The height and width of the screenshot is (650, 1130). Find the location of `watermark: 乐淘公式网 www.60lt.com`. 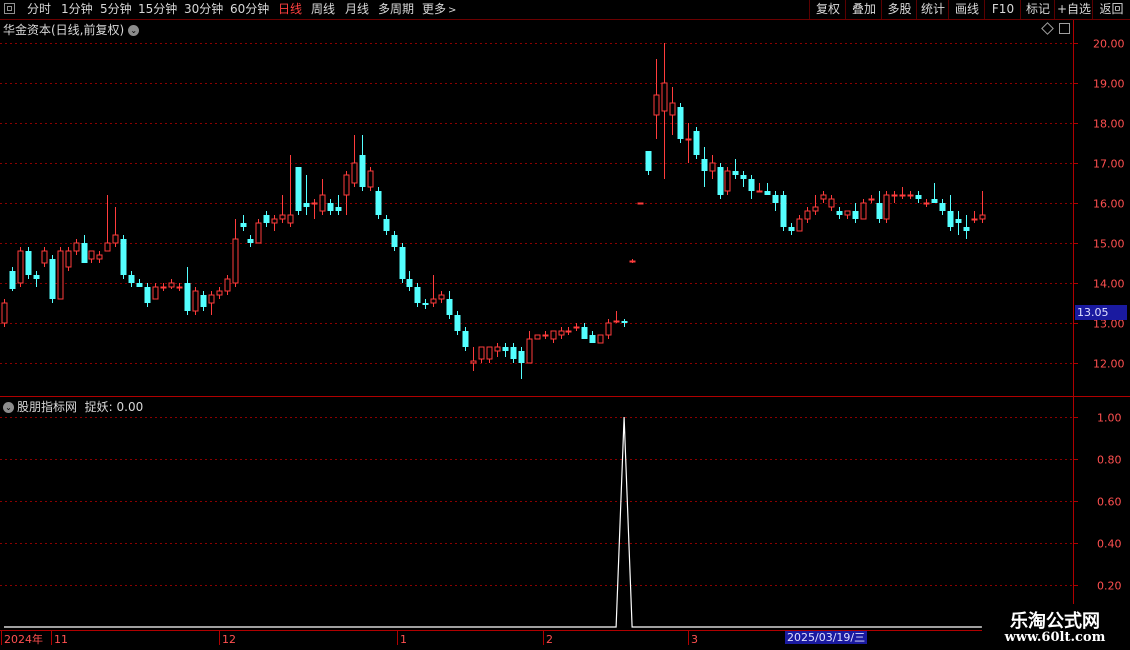

watermark: 乐淘公式网 www.60lt.com is located at coordinates (1055, 626).